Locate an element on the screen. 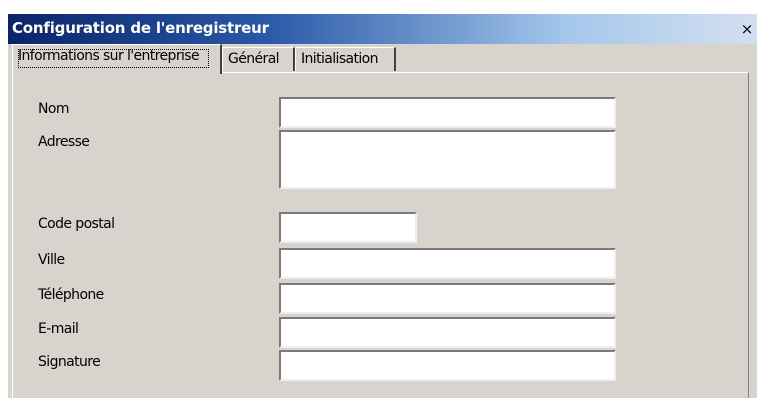 This screenshot has height=398, width=757. window-title: Configuration de l'enregistreur is located at coordinates (140, 28).